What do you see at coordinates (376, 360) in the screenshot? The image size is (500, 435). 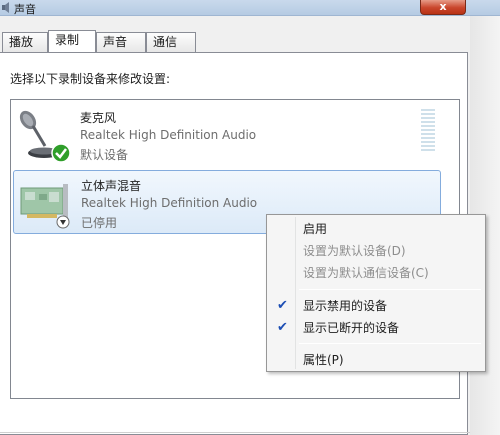 I see `menu-item-properties: 属性(P)` at bounding box center [376, 360].